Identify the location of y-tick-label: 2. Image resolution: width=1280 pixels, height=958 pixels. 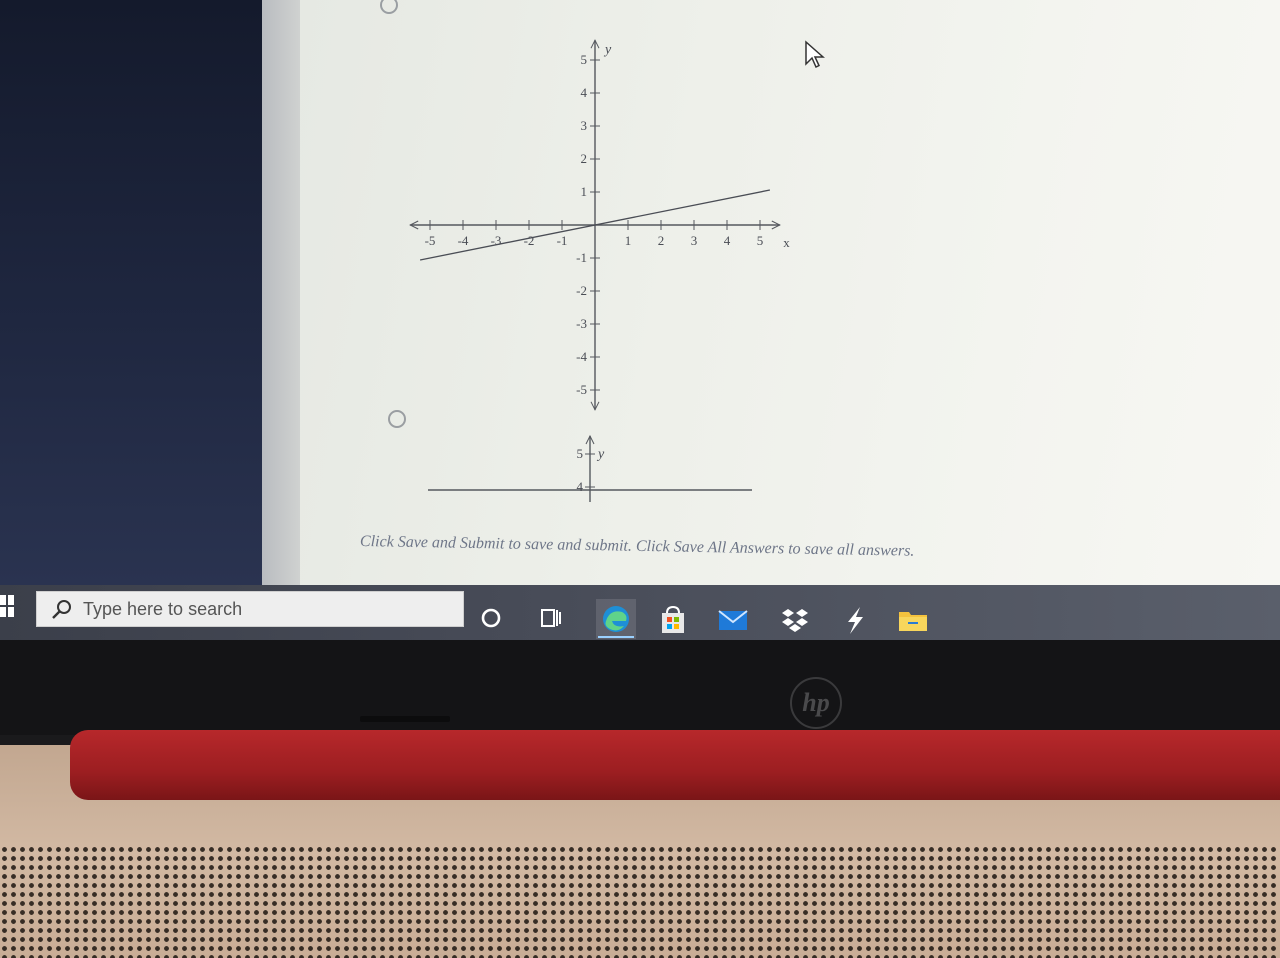
(584, 158).